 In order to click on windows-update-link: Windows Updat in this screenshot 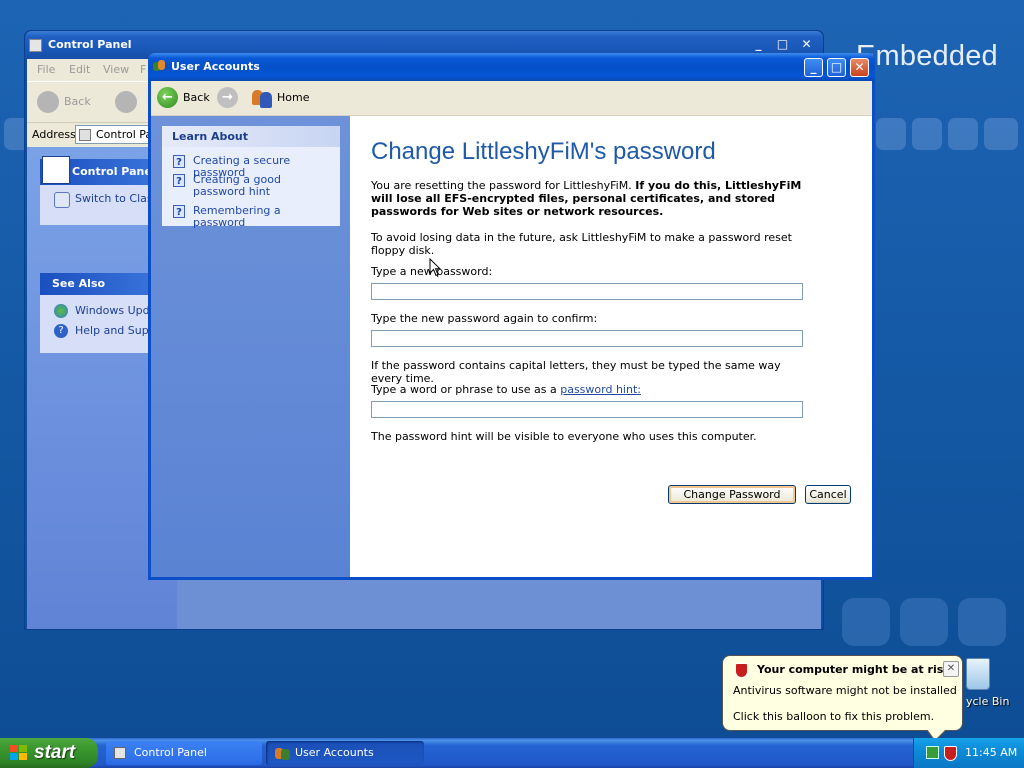, I will do `click(102, 311)`.